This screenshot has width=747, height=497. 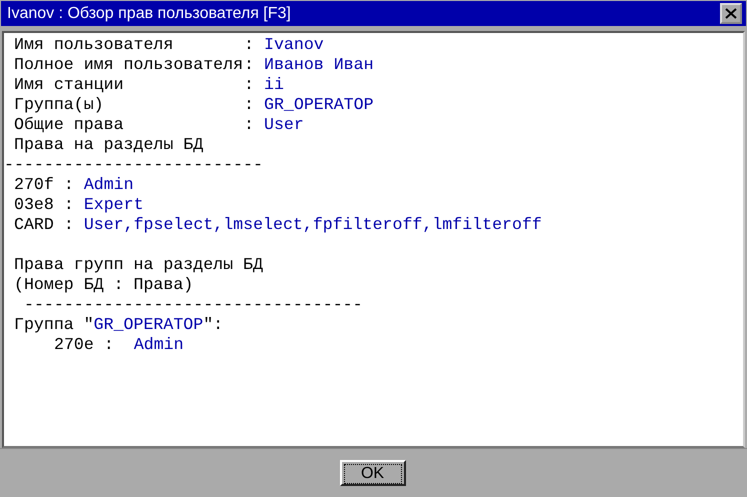 I want to click on field-value: User, so click(x=284, y=125).